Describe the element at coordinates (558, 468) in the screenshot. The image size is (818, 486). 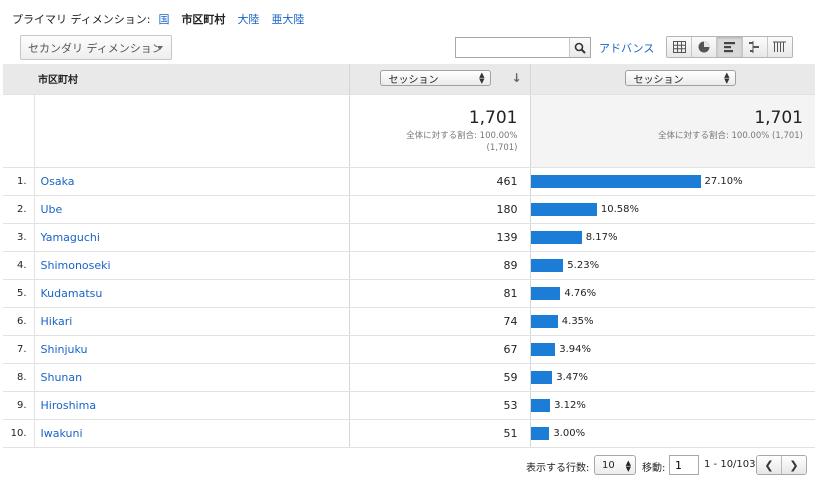
I see `rows-per-page-label: 表示する行数:` at that location.